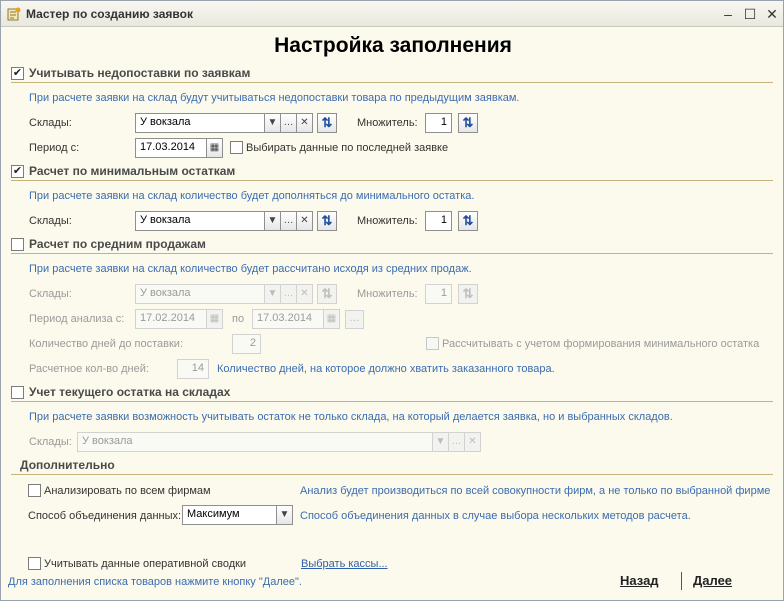 The height and width of the screenshot is (601, 784). What do you see at coordinates (236, 147) in the screenshot?
I see `last-request-checkbox` at bounding box center [236, 147].